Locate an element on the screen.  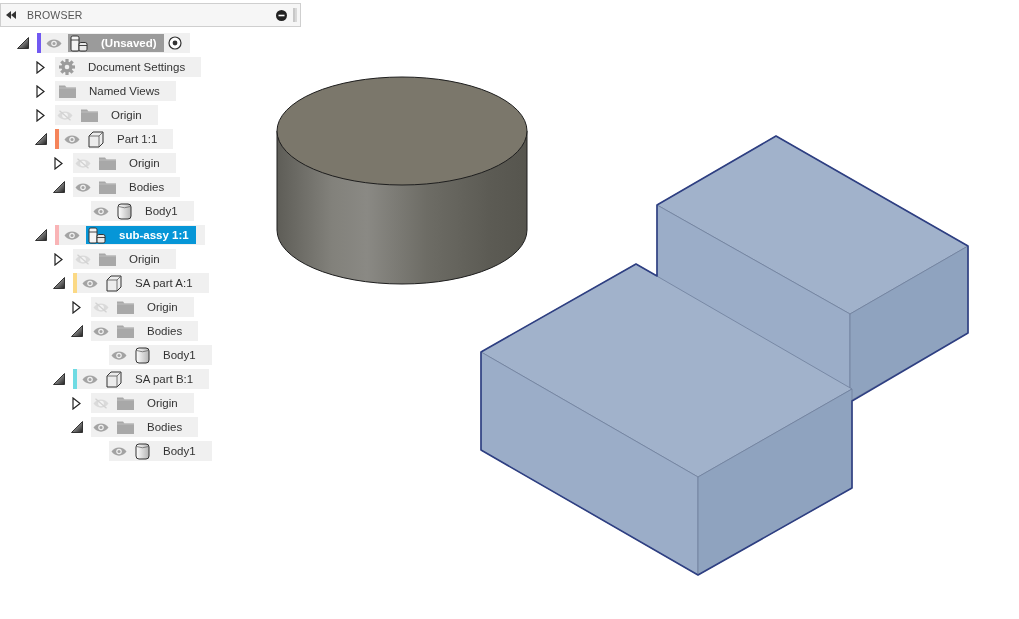
tree-item: Named Views is located at coordinates (115, 91).